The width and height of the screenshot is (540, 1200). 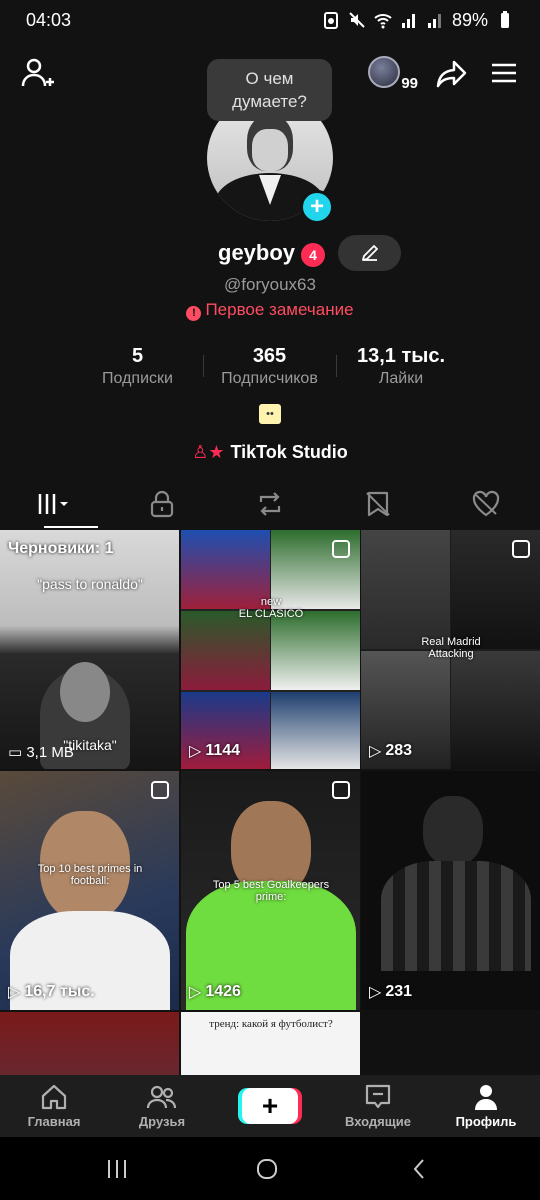 I want to click on lock-icon, so click(x=162, y=504).